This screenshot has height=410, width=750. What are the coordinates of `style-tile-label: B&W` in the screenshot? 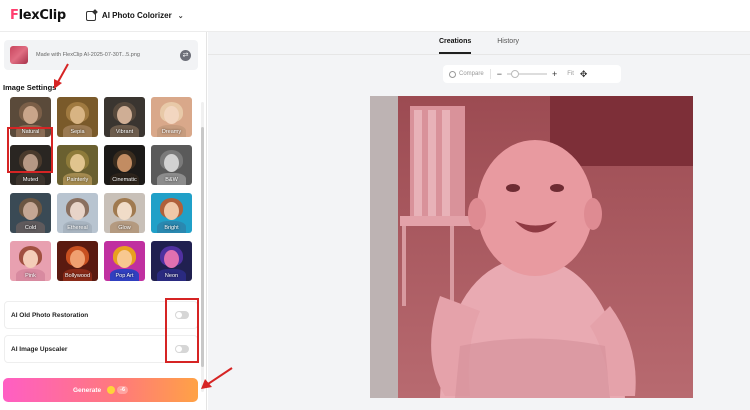 It's located at (171, 180).